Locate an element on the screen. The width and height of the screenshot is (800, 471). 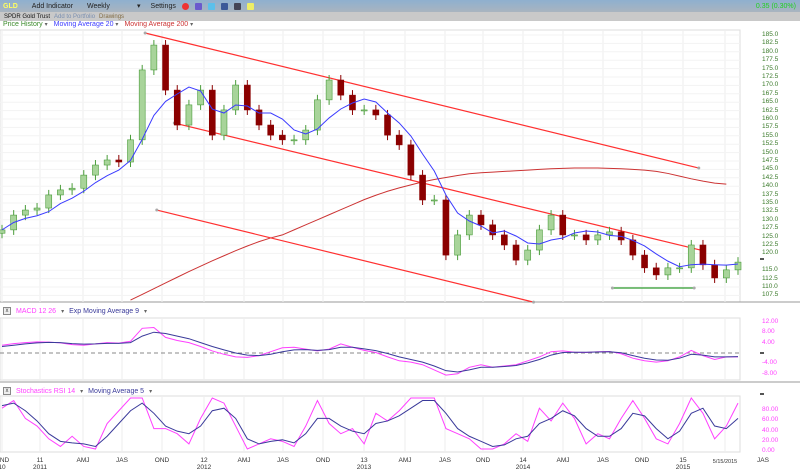
period-select: Weekly is located at coordinates (109, 6).